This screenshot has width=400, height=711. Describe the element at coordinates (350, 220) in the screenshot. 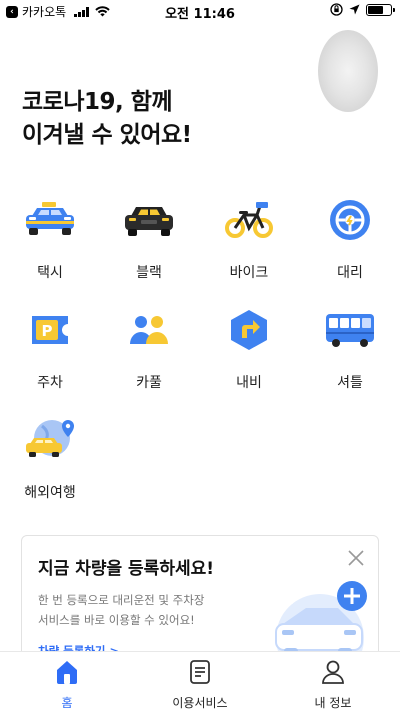

I see `steering-wheel-icon` at that location.